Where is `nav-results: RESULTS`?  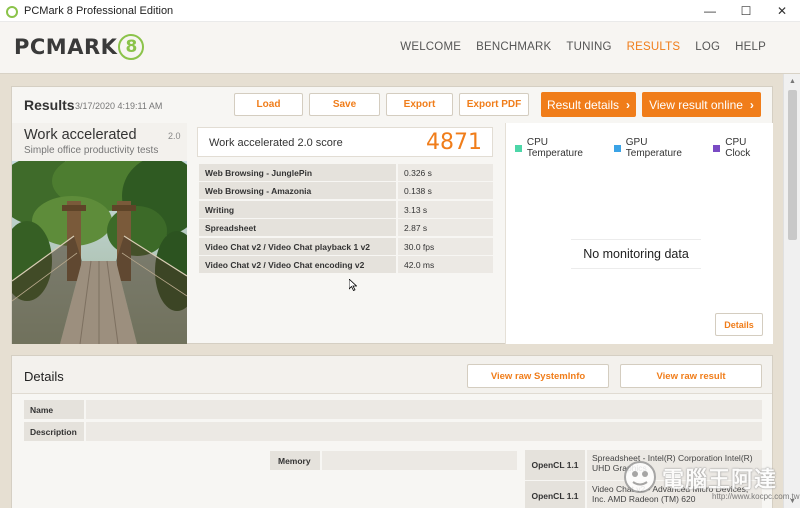 nav-results: RESULTS is located at coordinates (654, 47).